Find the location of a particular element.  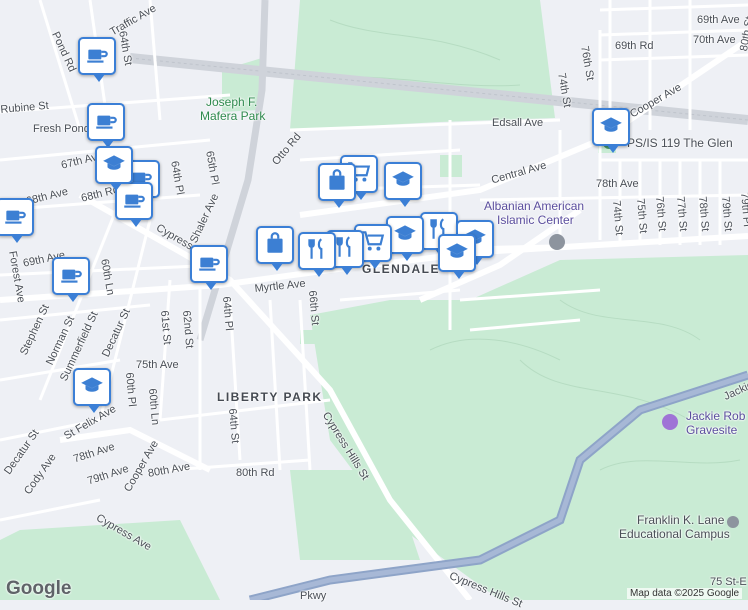

school-label-flane-1: Franklin K. Lane is located at coordinates (680, 520).